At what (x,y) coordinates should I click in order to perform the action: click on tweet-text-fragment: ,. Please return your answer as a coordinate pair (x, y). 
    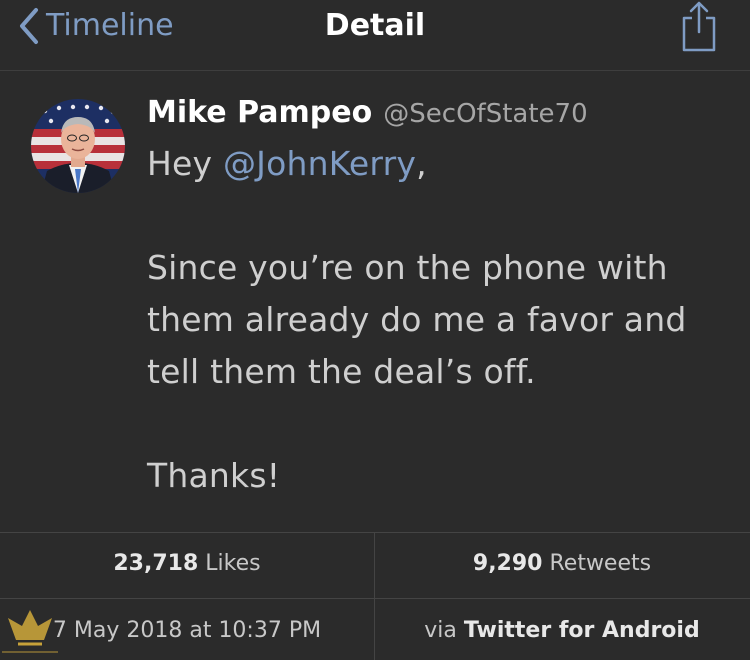
    Looking at the image, I should click on (421, 163).